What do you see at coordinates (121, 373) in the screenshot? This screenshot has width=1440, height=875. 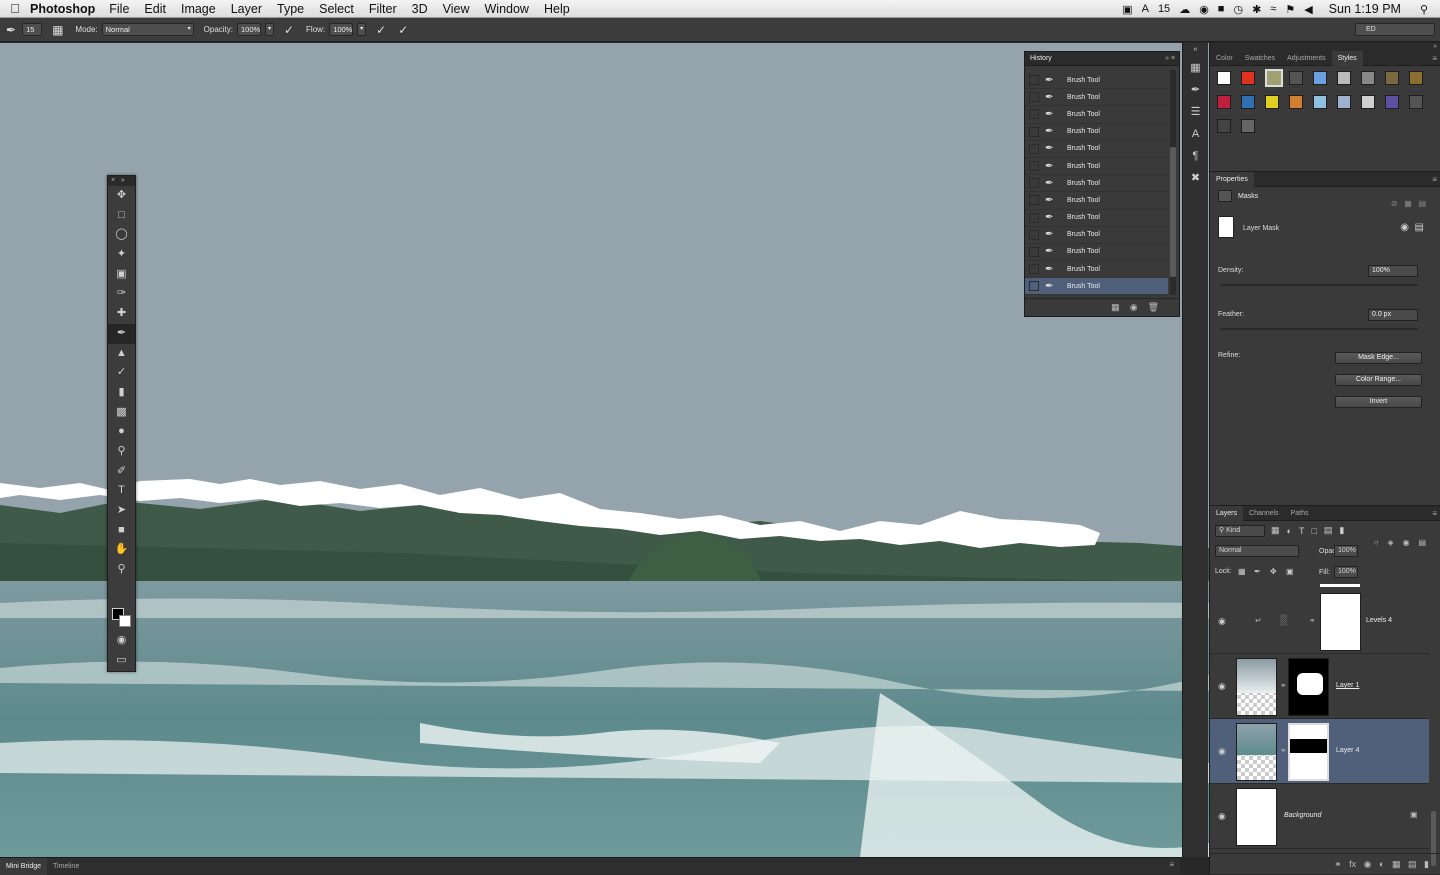 I see `history-brush-tool-icon: ✓` at bounding box center [121, 373].